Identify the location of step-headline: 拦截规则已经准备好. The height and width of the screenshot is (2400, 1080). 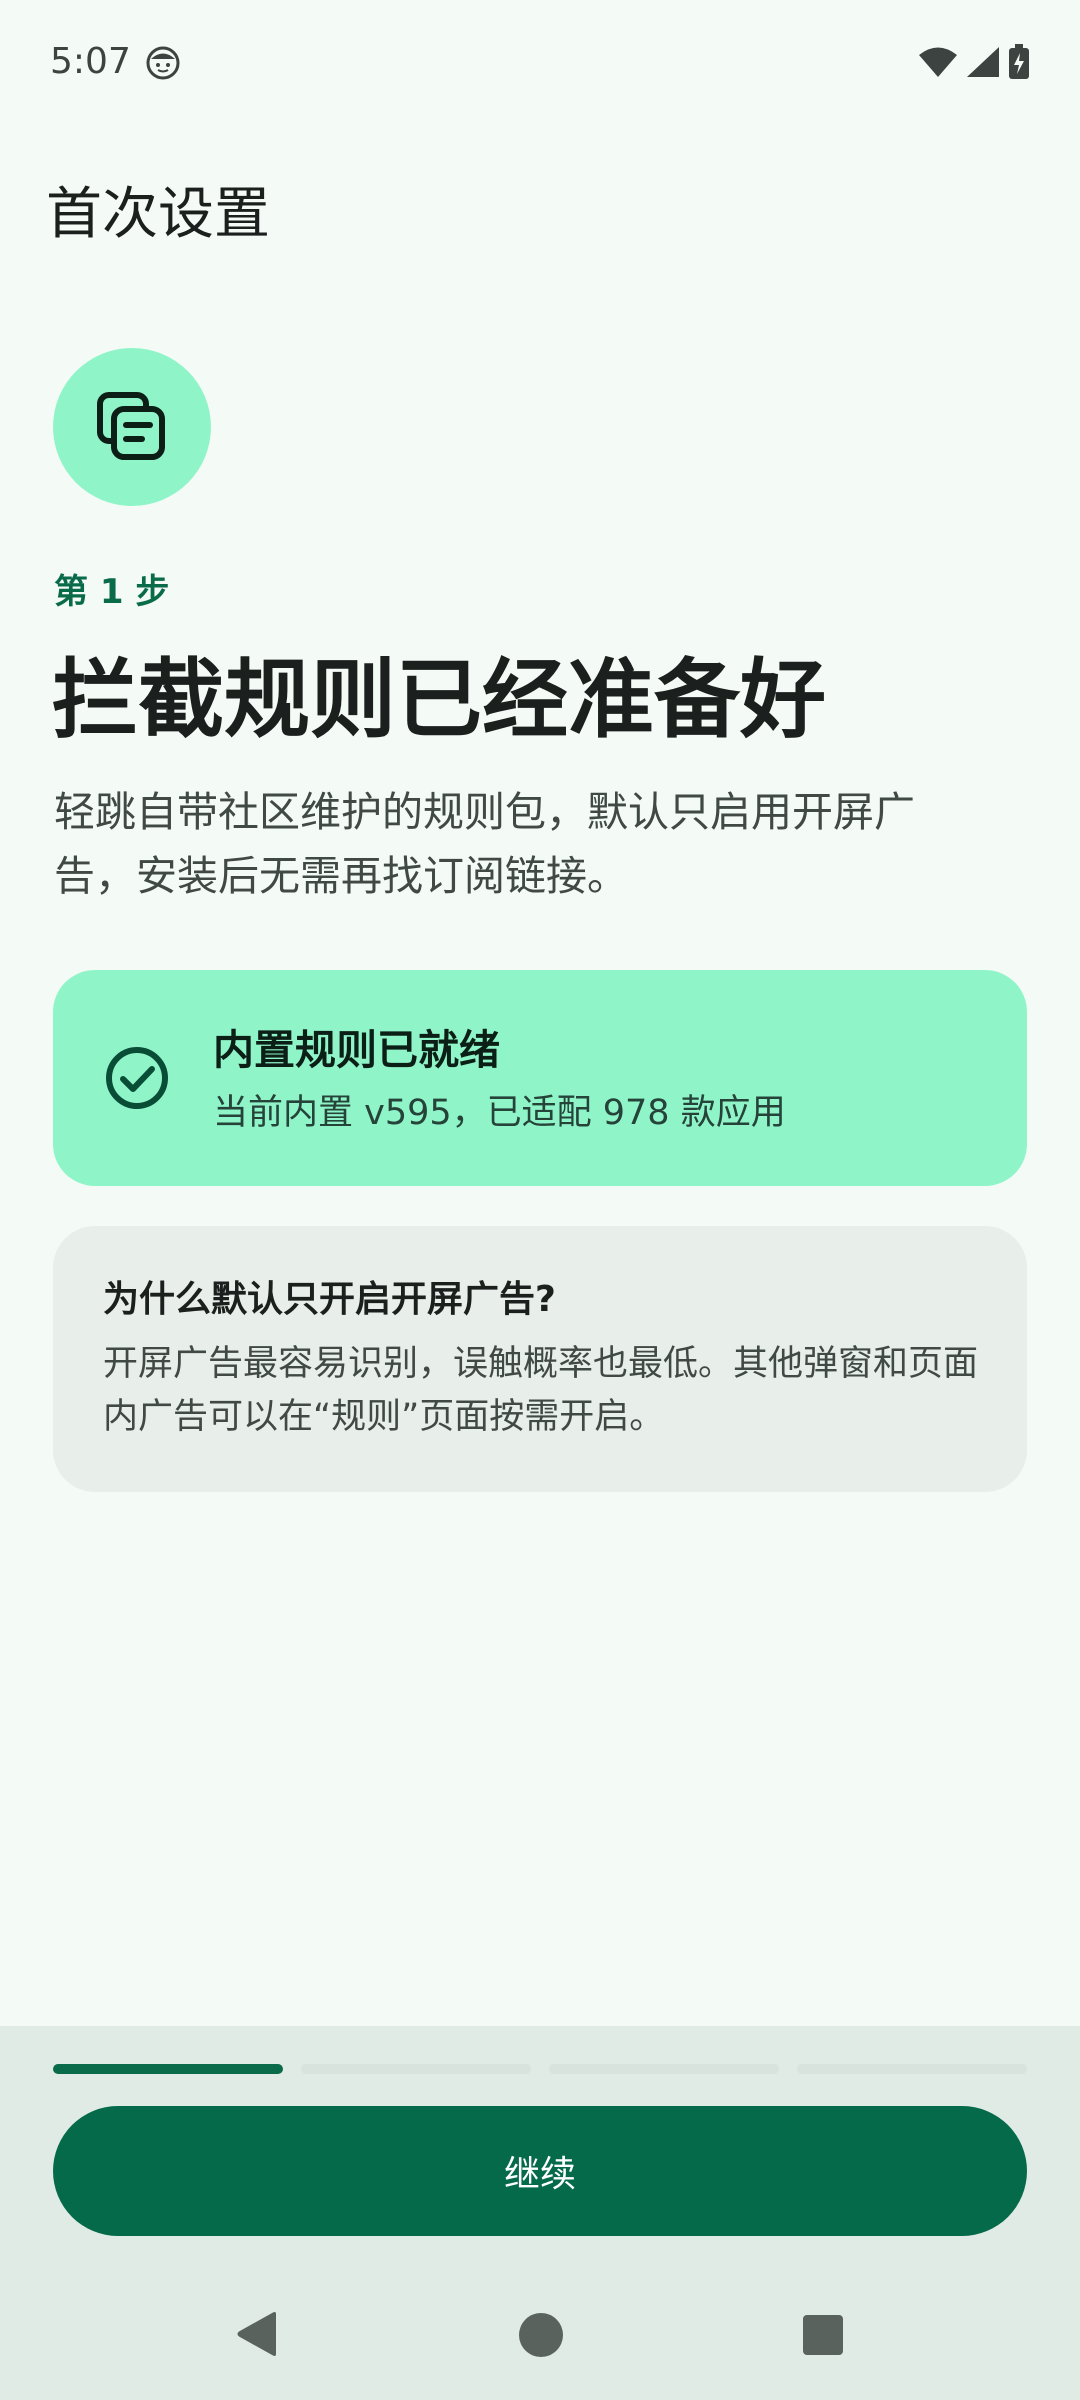
(439, 700).